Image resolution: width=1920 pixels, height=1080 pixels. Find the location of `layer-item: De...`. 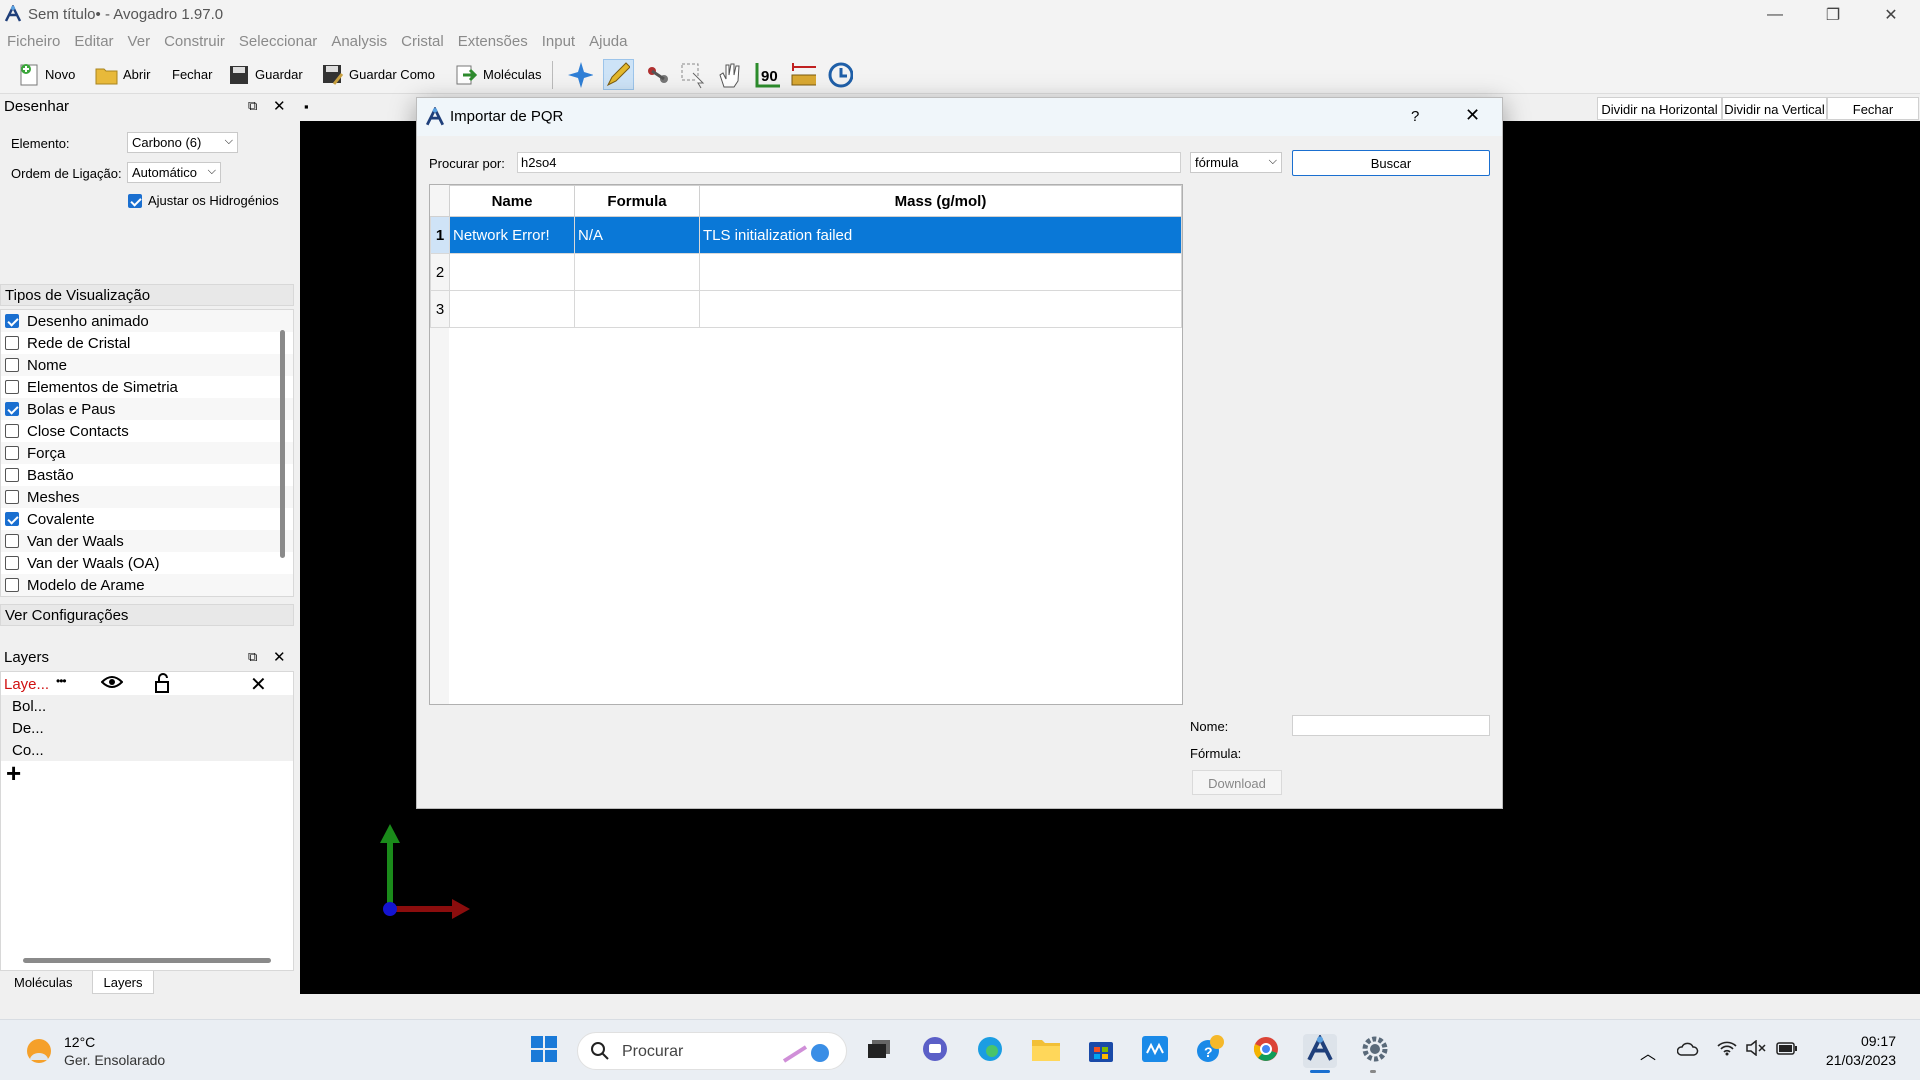

layer-item: De... is located at coordinates (147, 728).